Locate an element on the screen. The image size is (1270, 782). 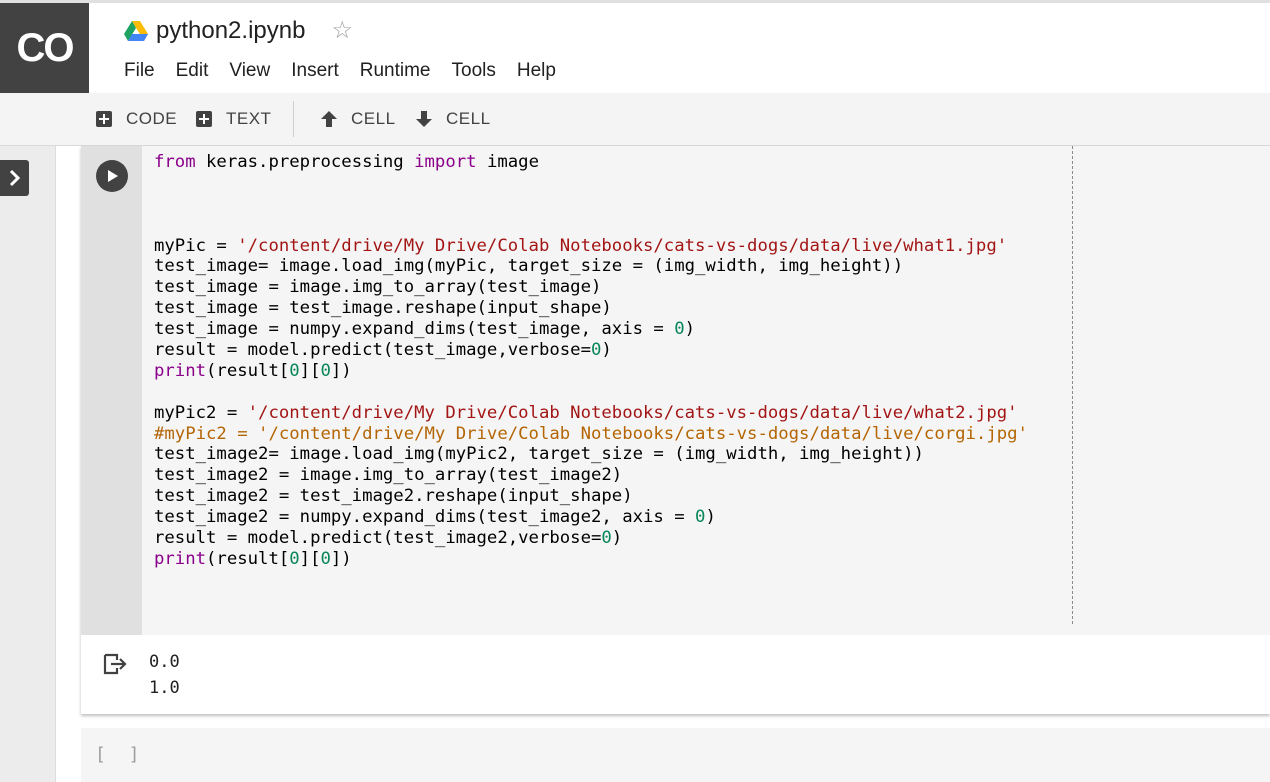
menu-help: Help is located at coordinates (536, 71).